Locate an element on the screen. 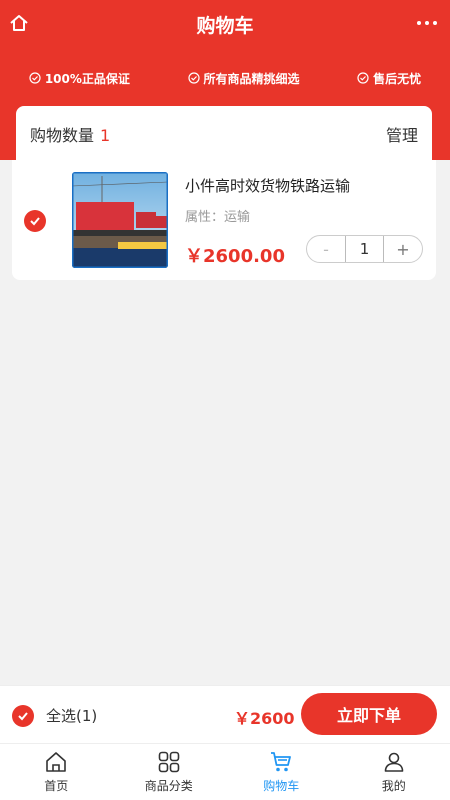 This screenshot has width=450, height=800. select-all-checkbox is located at coordinates (23, 716).